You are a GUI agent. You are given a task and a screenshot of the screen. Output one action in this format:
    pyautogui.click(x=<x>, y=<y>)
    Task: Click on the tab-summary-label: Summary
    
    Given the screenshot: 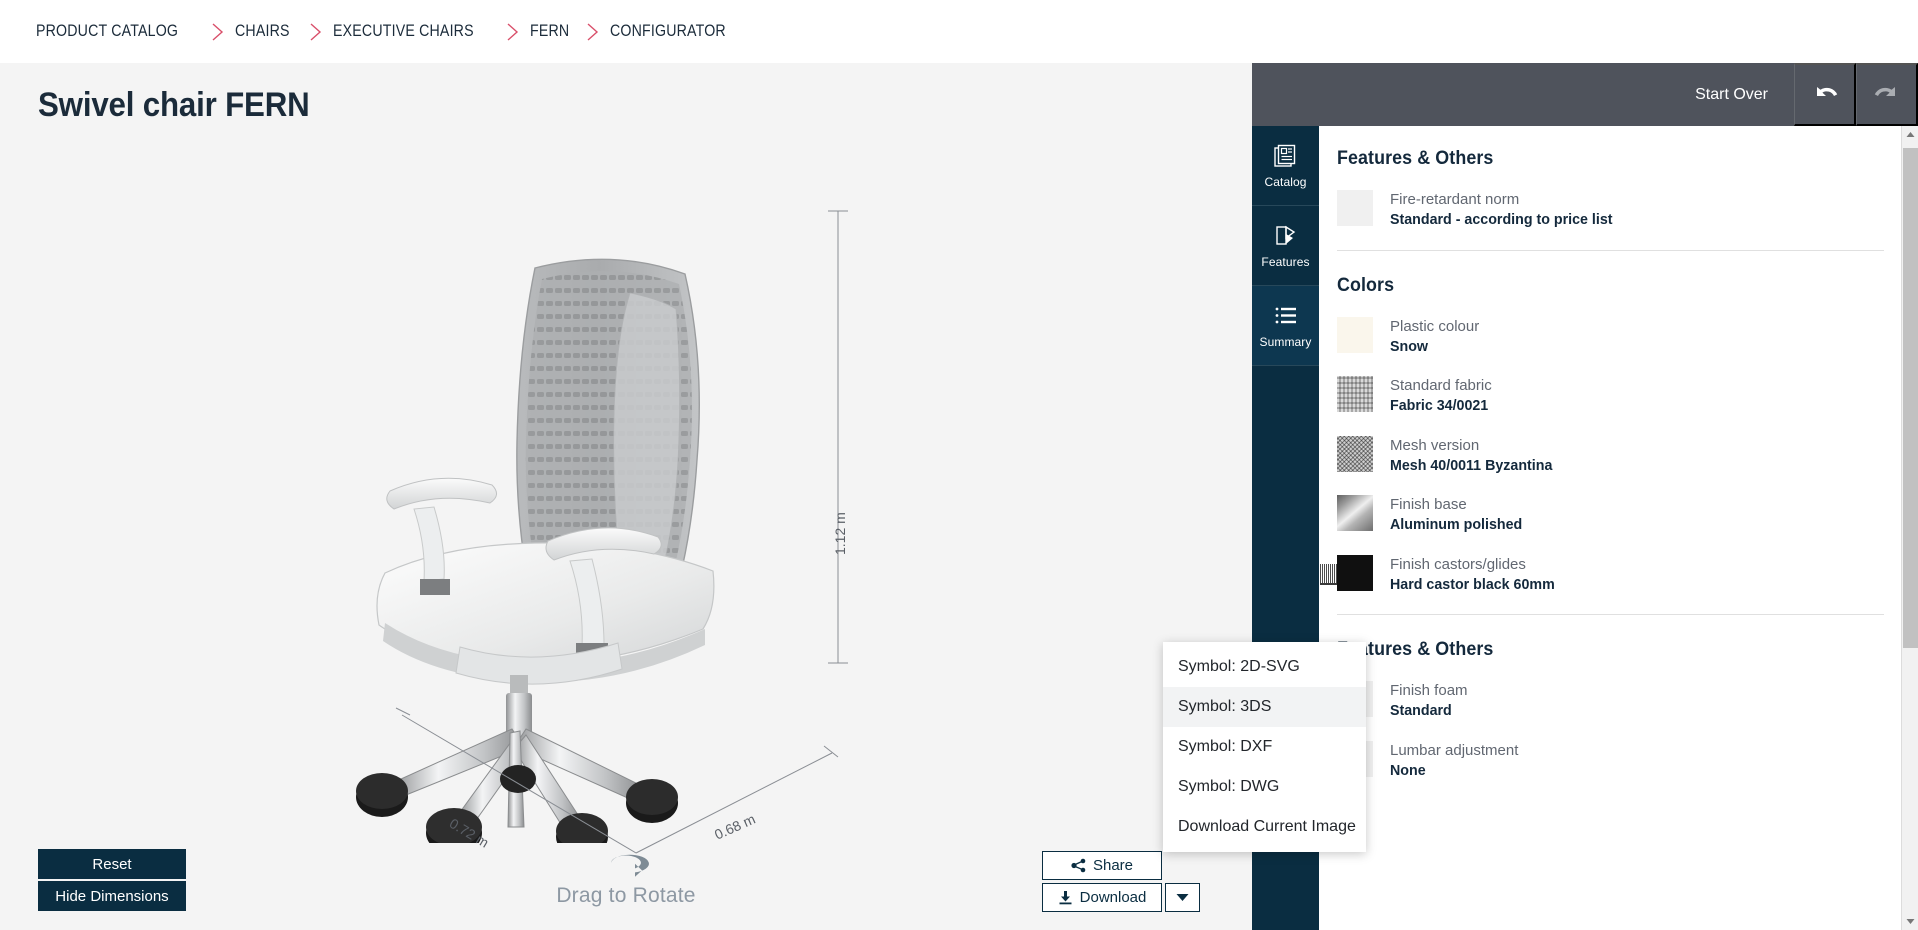 What is the action you would take?
    pyautogui.click(x=1285, y=342)
    